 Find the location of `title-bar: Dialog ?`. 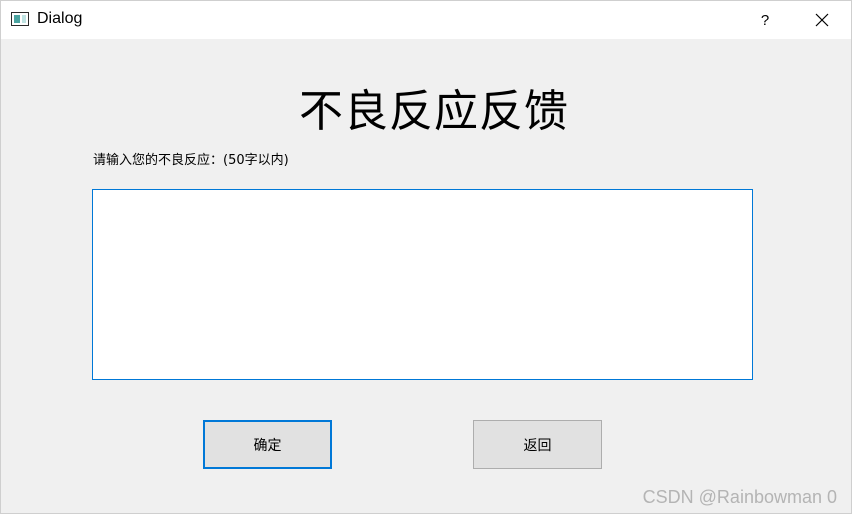

title-bar: Dialog ? is located at coordinates (426, 20).